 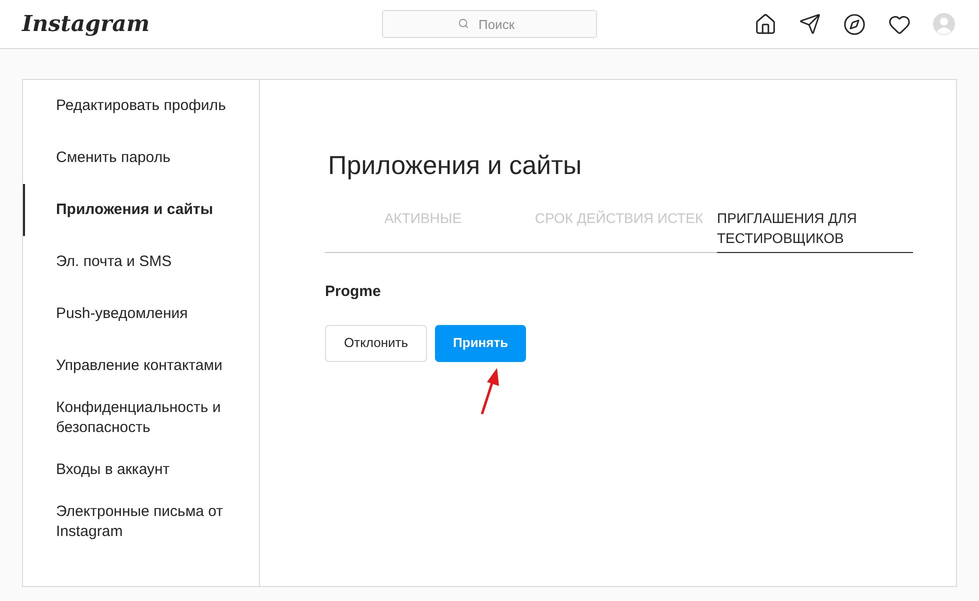 I want to click on compass-icon, so click(x=854, y=24).